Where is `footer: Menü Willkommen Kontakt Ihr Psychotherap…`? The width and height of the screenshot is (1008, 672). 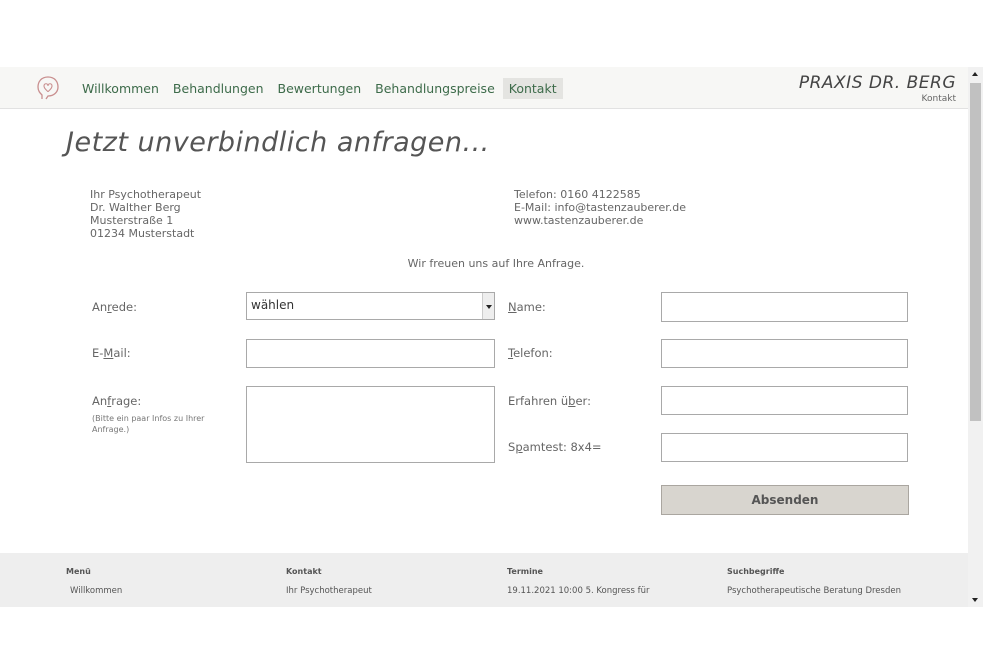
footer: Menü Willkommen Kontakt Ihr Psychotherap… is located at coordinates (484, 580).